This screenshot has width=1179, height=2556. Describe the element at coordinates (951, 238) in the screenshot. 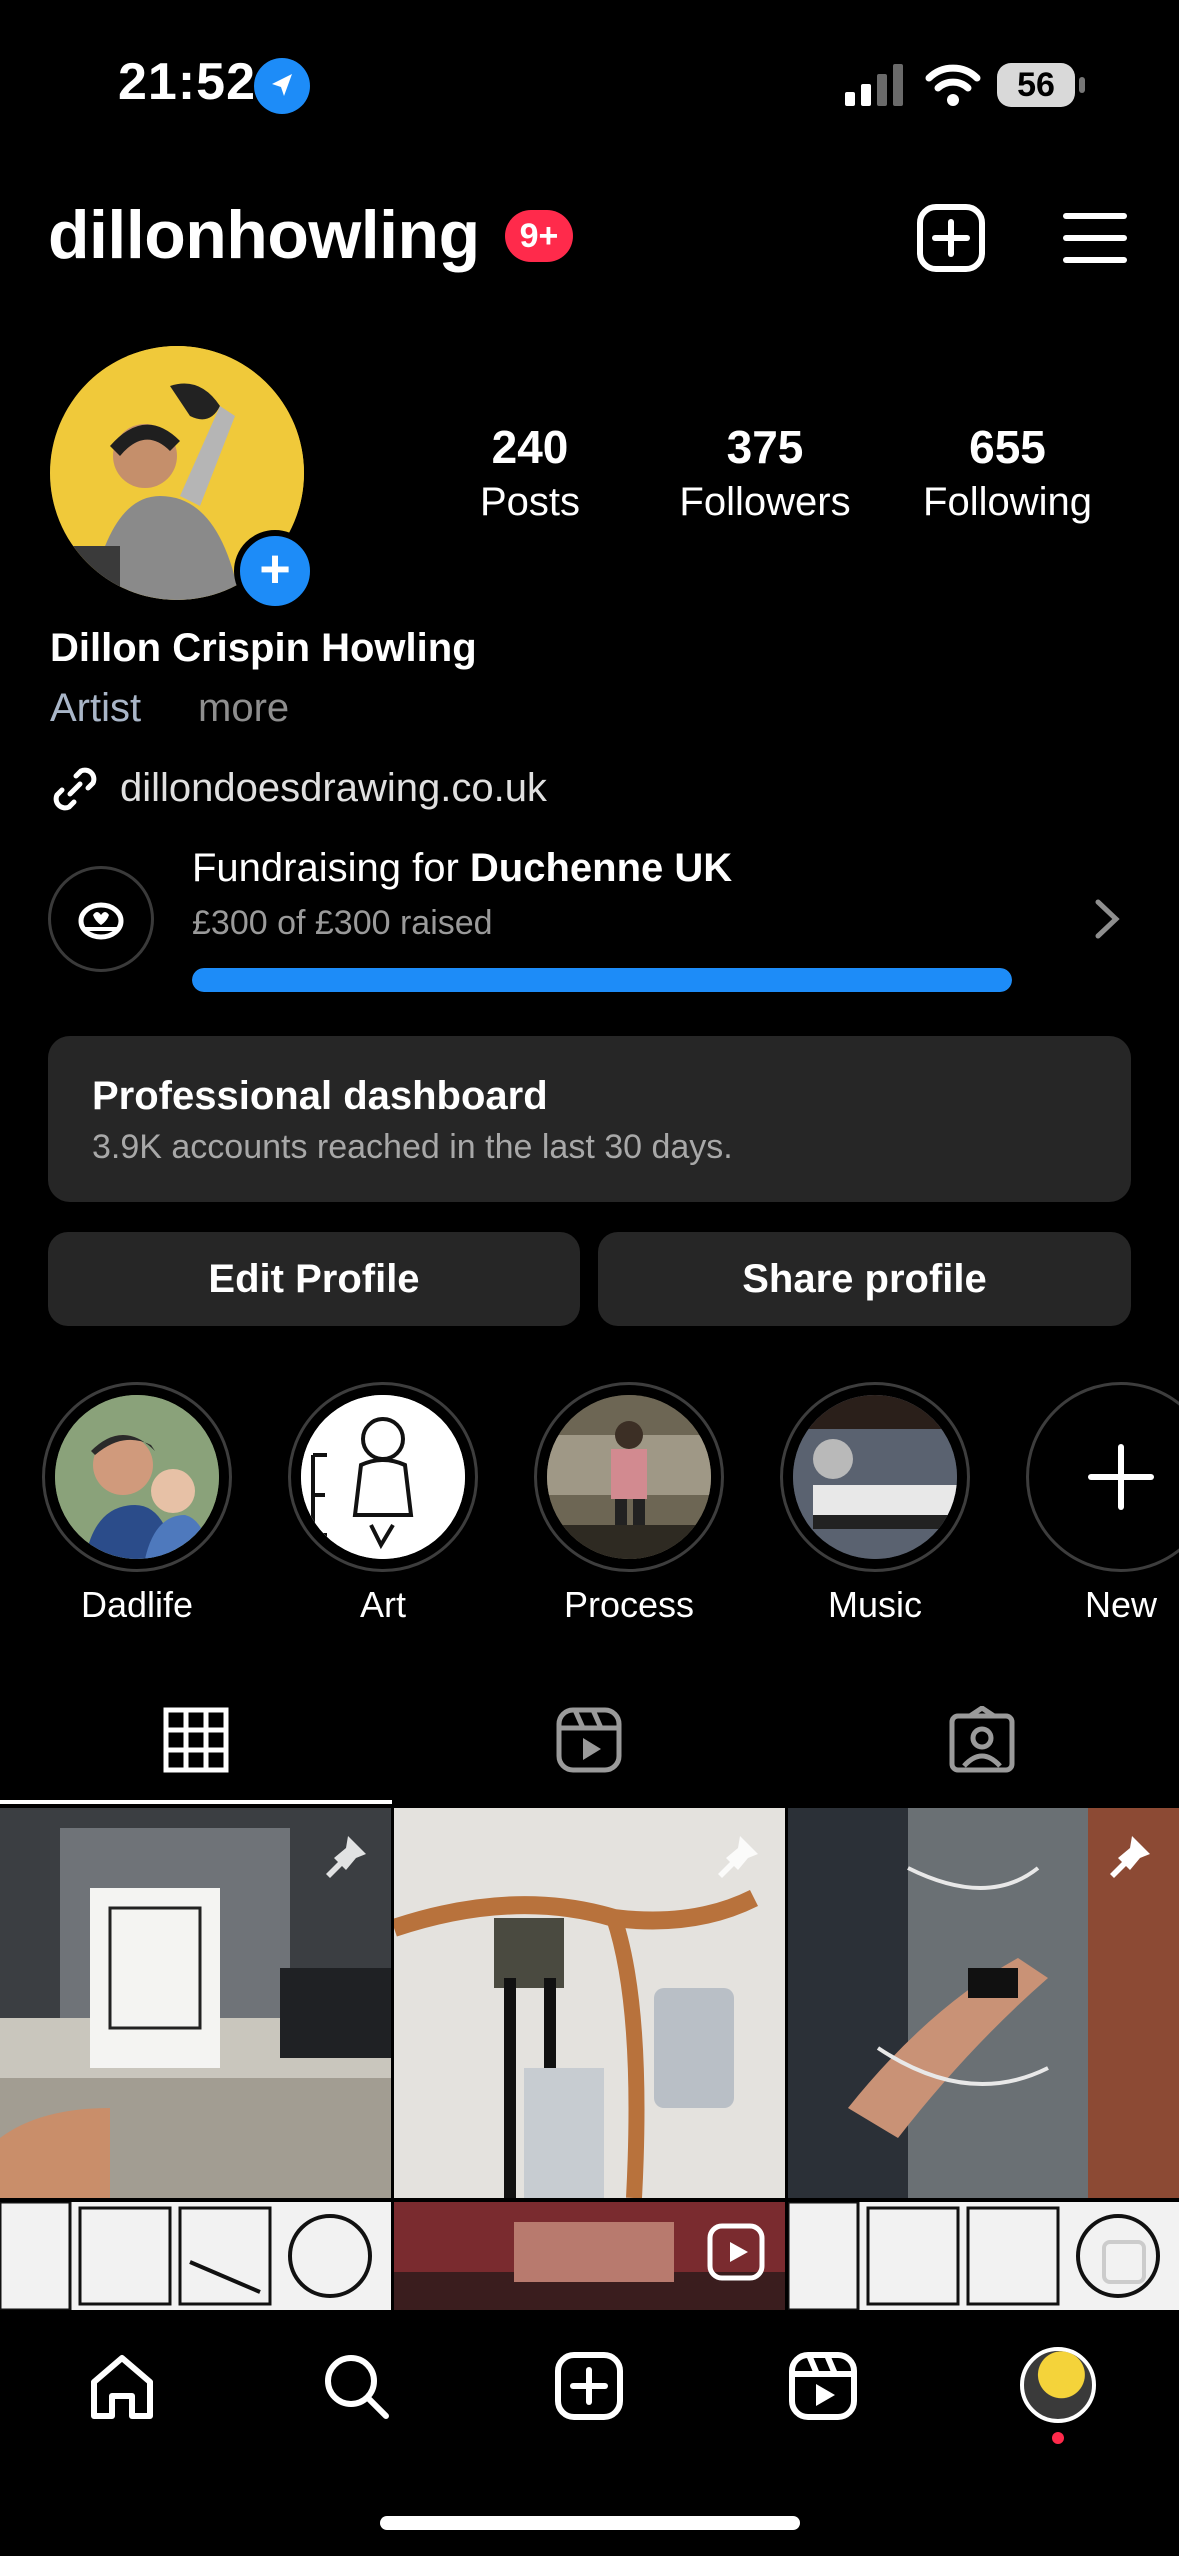

I see `new-post-icon` at that location.